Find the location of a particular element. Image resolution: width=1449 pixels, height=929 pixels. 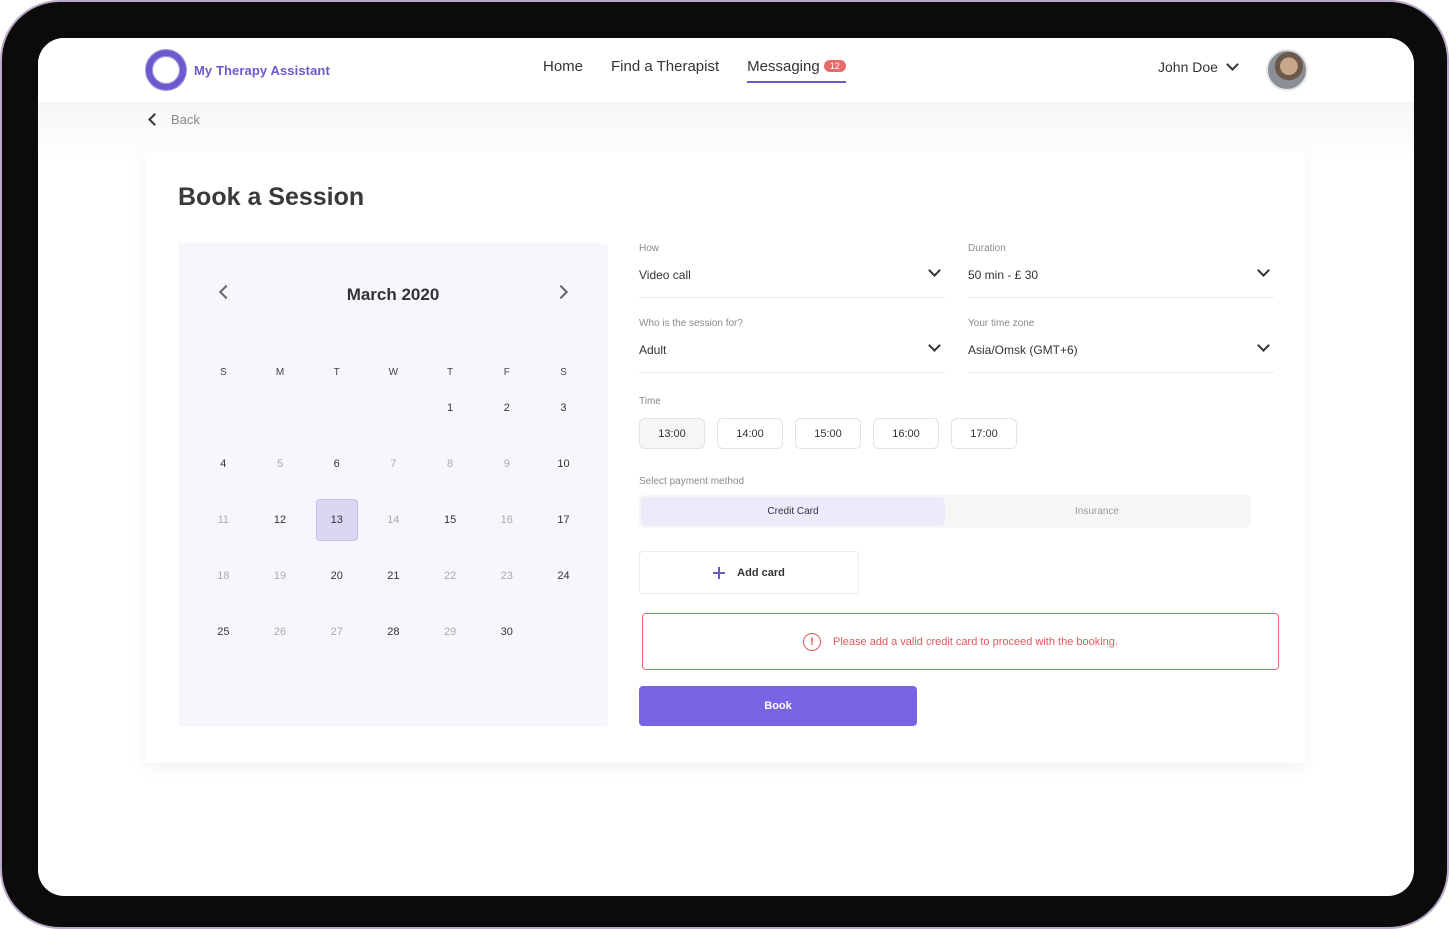

calendar-week-row: 11 12 13 14 15 16 17 is located at coordinates (393, 527).